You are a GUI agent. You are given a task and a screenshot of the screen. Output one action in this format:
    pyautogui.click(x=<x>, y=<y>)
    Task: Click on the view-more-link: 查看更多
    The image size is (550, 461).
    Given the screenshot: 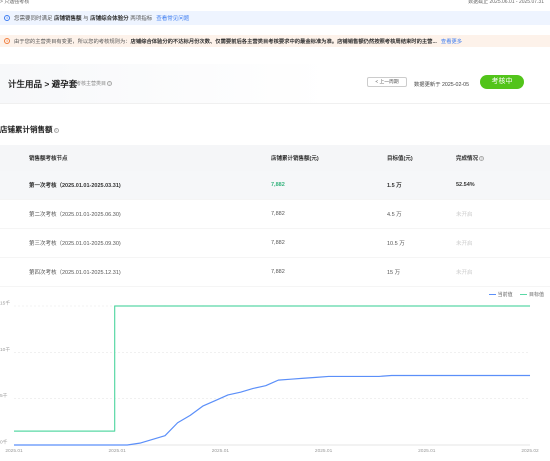 What is the action you would take?
    pyautogui.click(x=451, y=41)
    